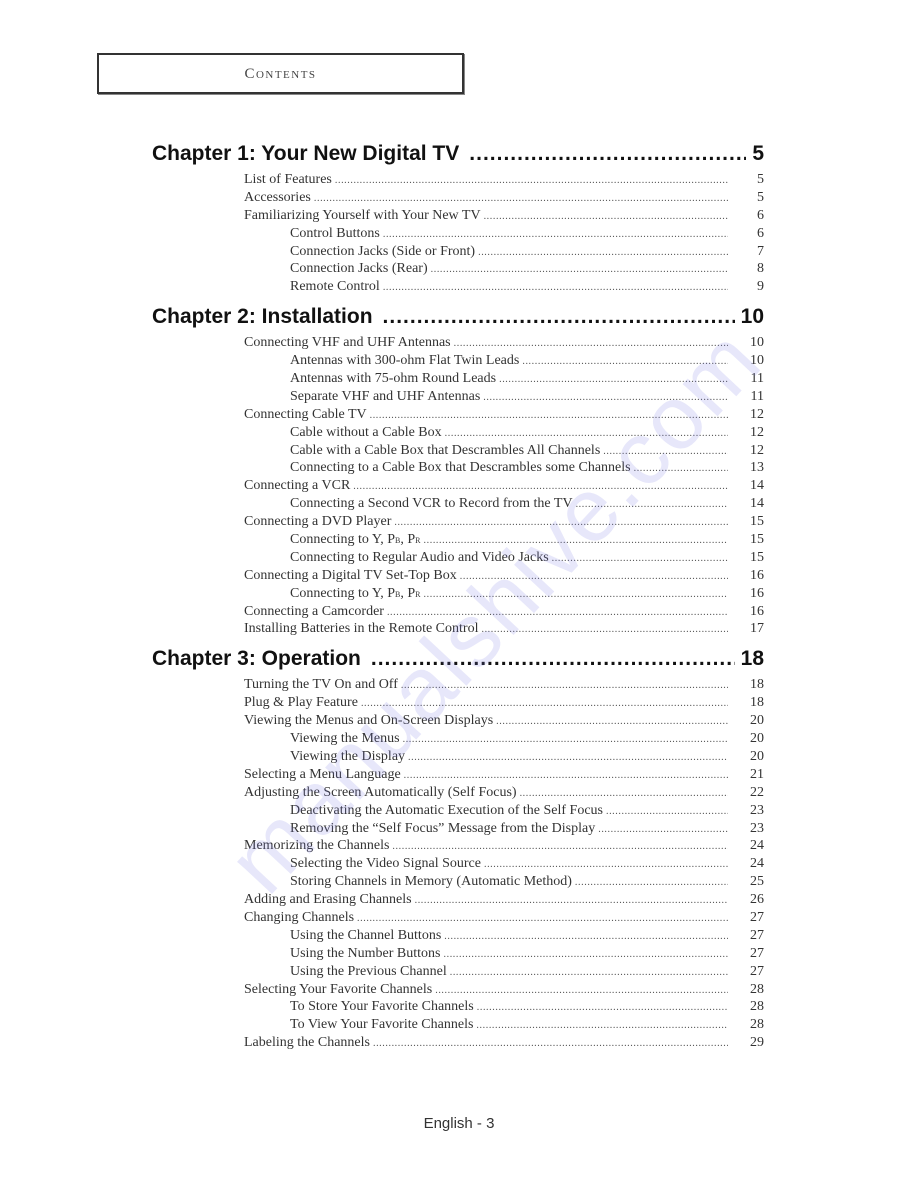 Image resolution: width=918 pixels, height=1188 pixels. I want to click on toc-subentry: Connection Jacks (Rear) 8, so click(458, 270).